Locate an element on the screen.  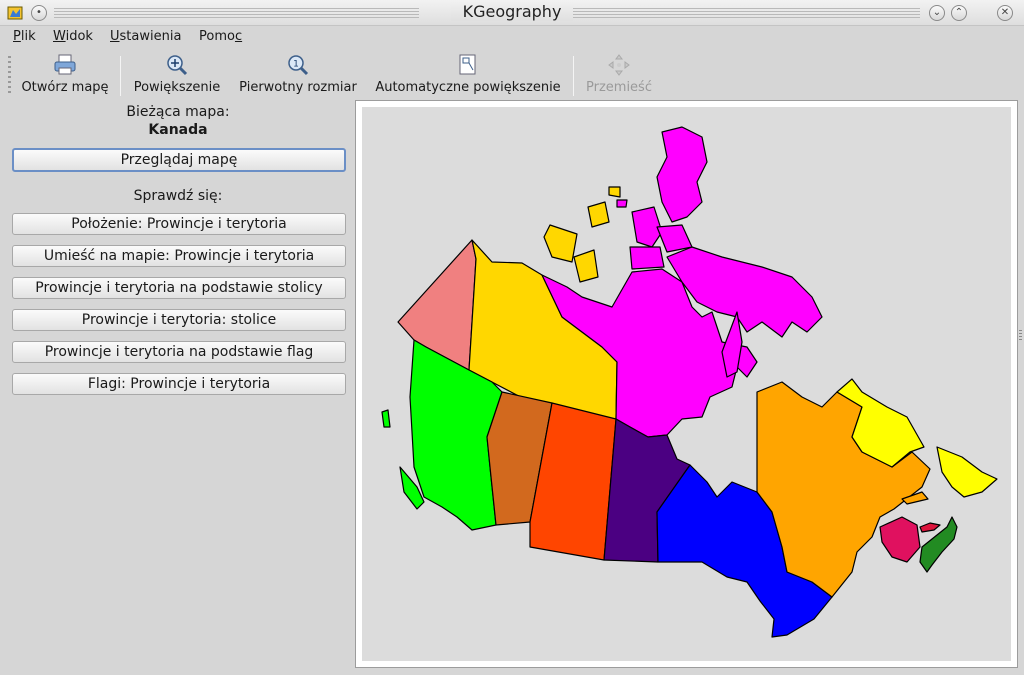
menu-help-label: Pomo is located at coordinates (217, 36).